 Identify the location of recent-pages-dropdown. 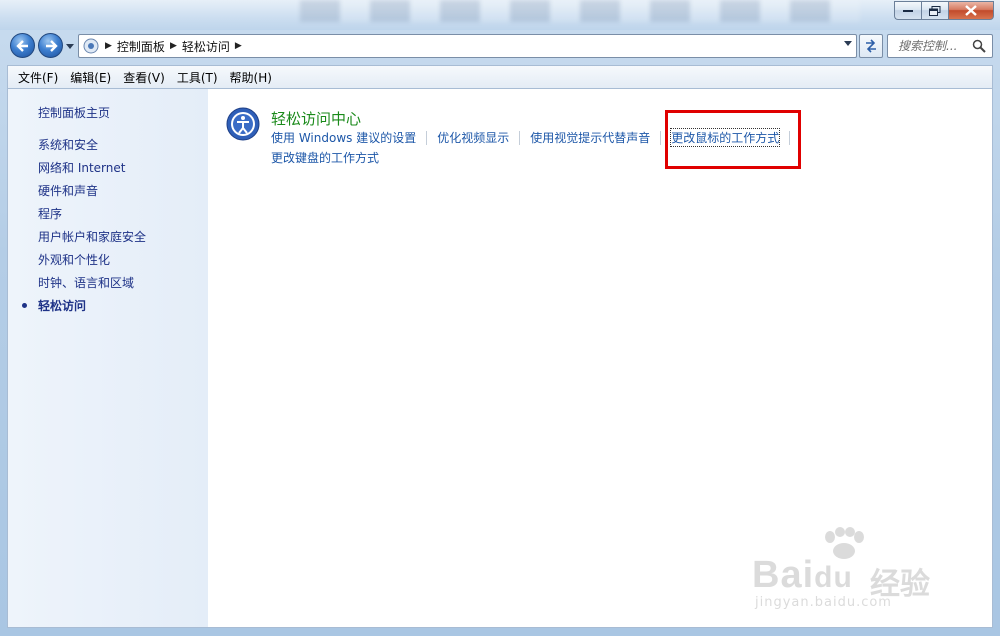
(70, 46).